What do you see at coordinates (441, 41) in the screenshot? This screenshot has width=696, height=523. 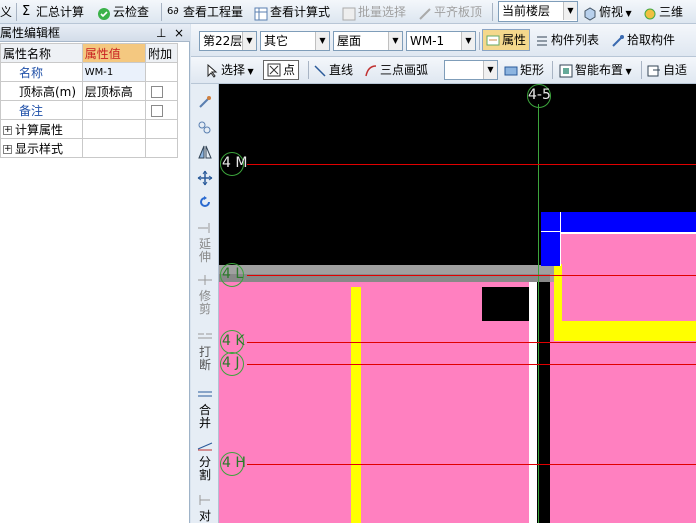 I see `component-select: WM-1 ▼` at bounding box center [441, 41].